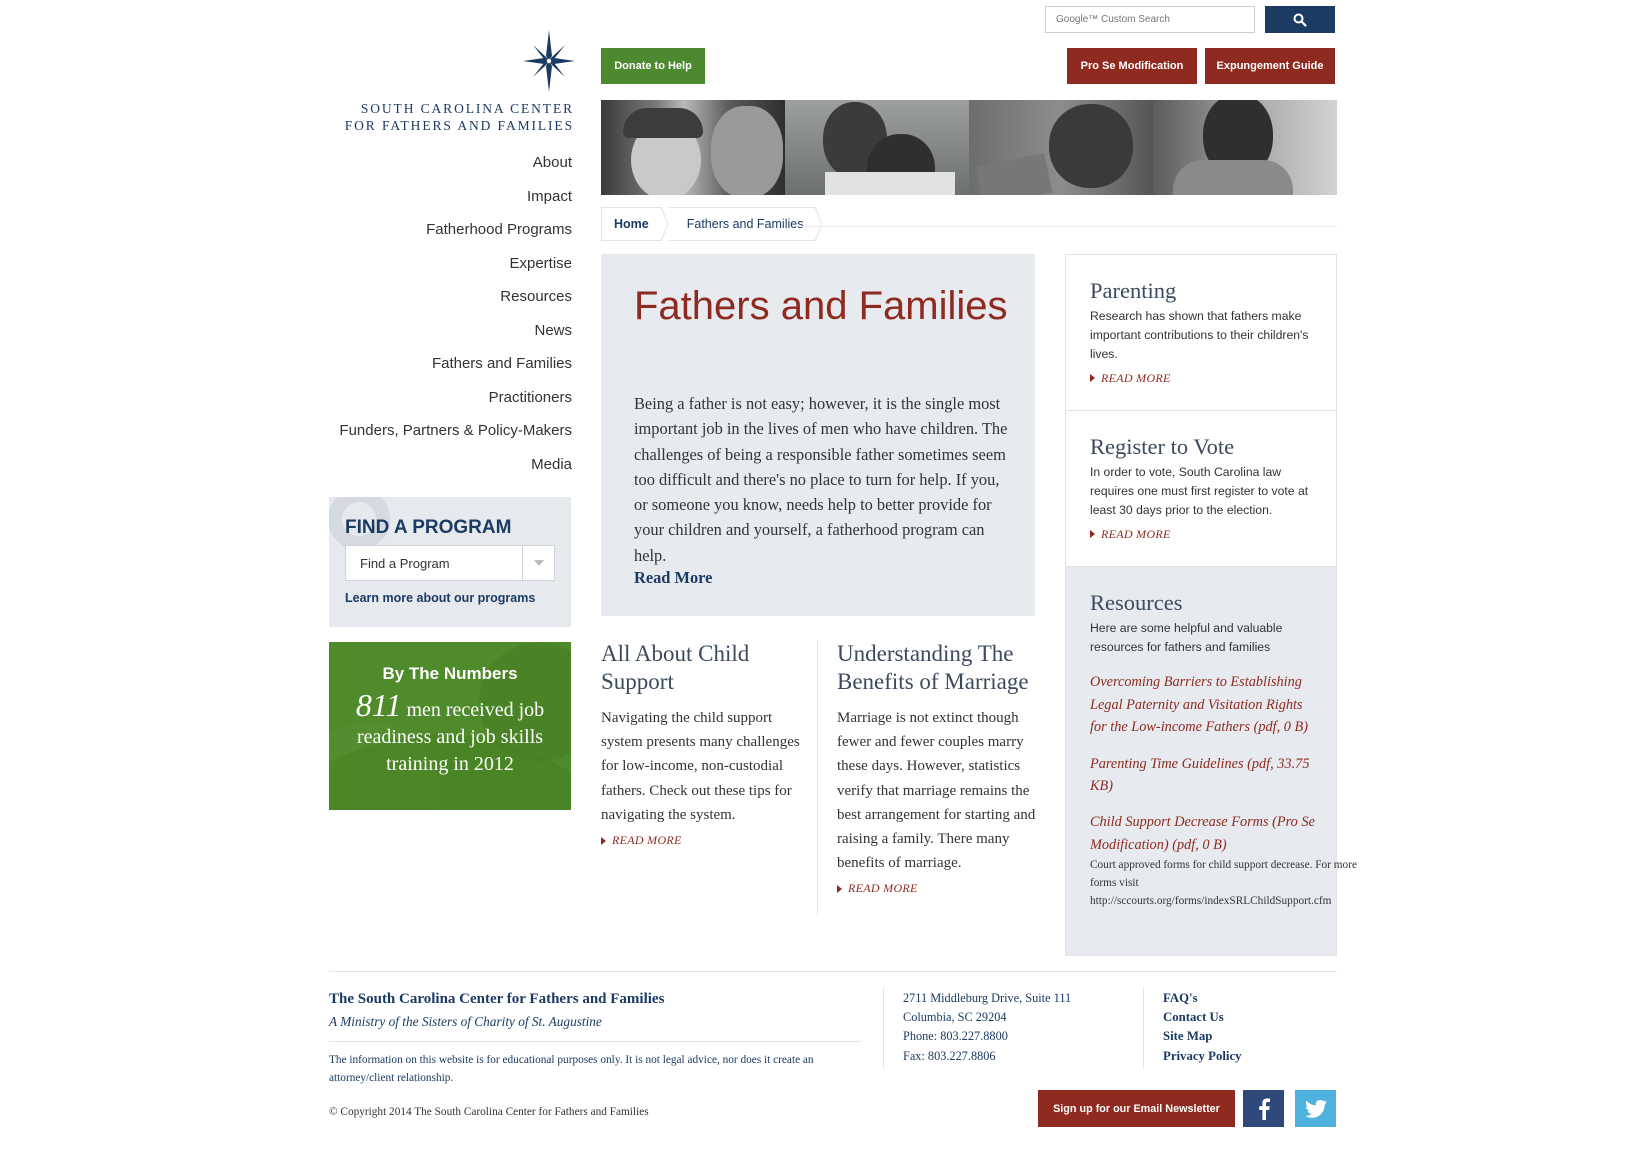 This screenshot has width=1652, height=1165. I want to click on column-divider, so click(817, 777).